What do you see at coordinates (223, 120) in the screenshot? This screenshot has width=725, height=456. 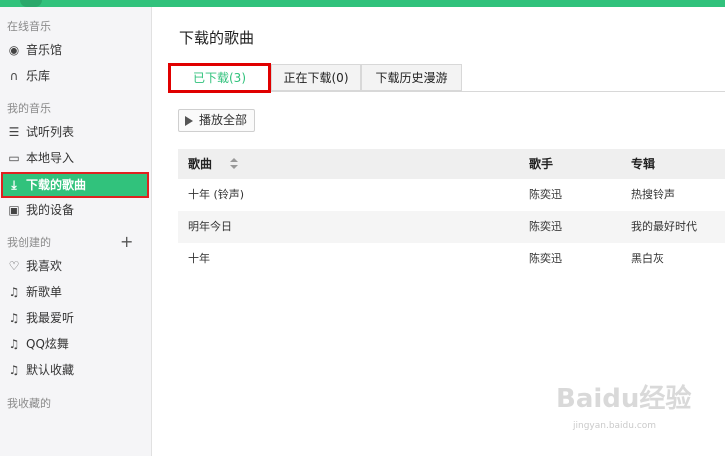 I see `play-all-label: 播放全部` at bounding box center [223, 120].